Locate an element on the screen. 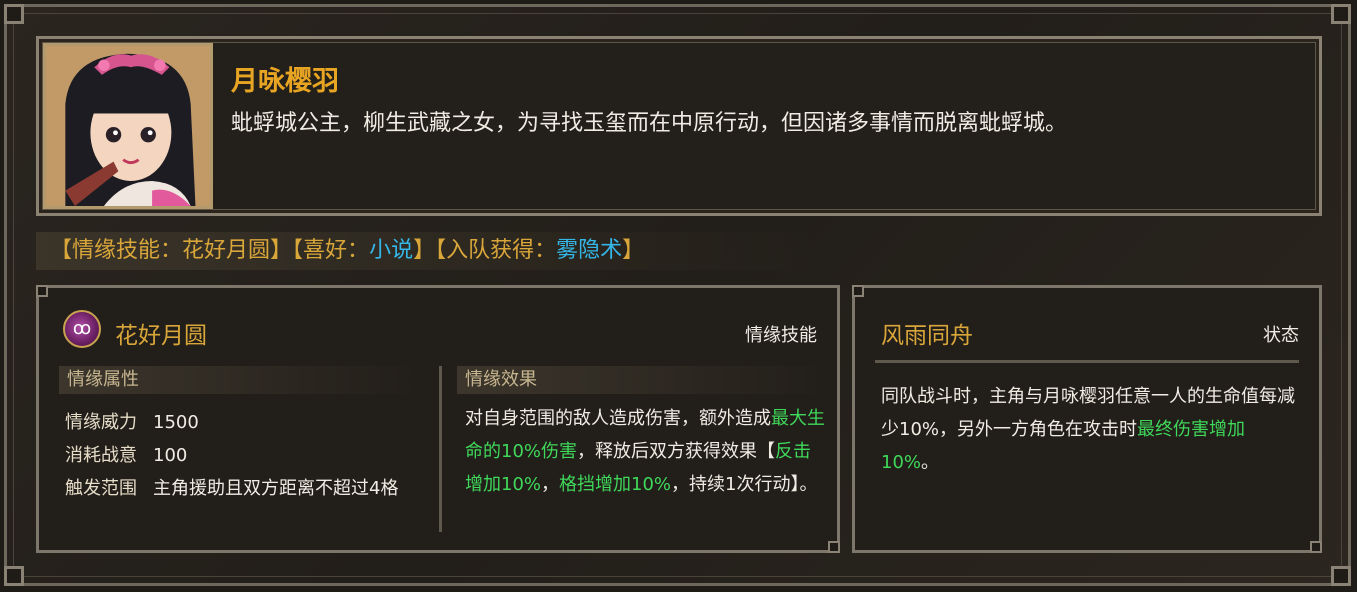 This screenshot has height=592, width=1357. attribute-key: 消耗战意 is located at coordinates (101, 455).